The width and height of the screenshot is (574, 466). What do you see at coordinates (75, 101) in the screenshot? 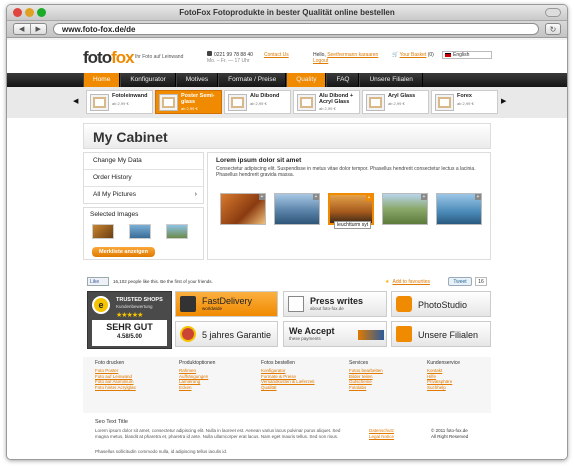
I see `carousel-prev-icon: ◀` at bounding box center [75, 101].